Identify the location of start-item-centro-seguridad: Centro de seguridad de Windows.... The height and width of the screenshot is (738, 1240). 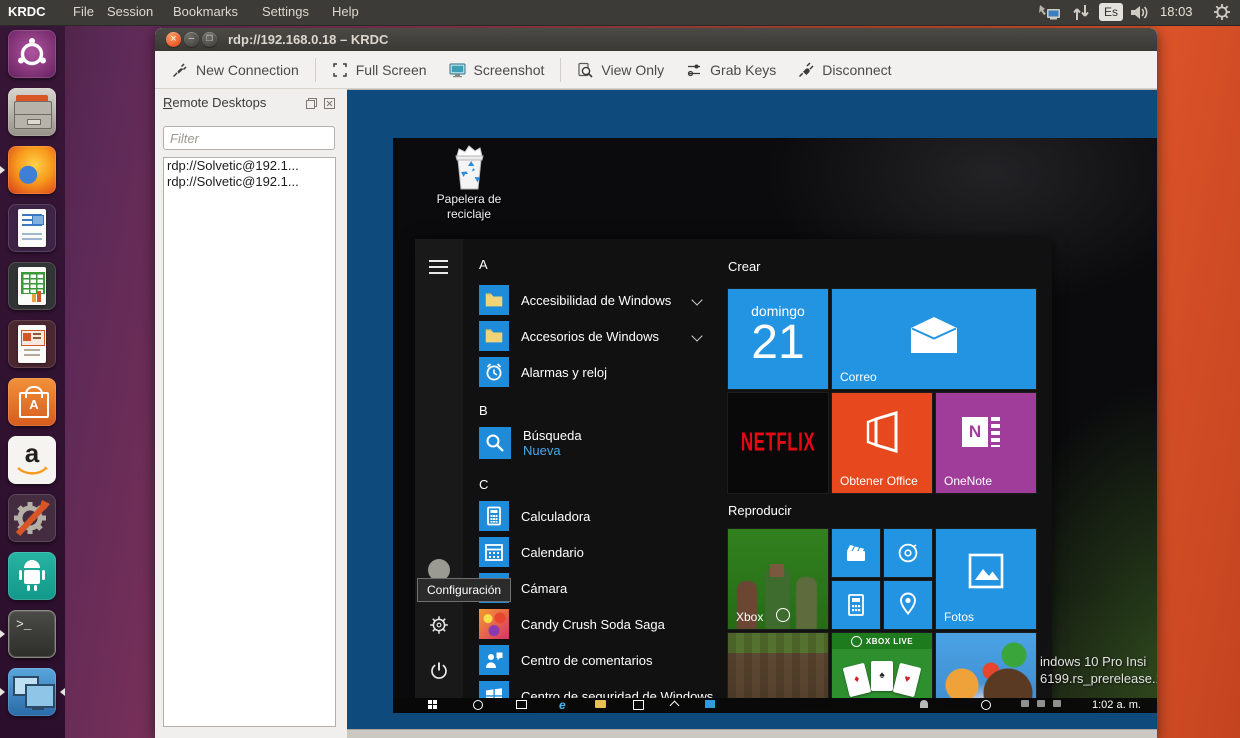
(601, 689).